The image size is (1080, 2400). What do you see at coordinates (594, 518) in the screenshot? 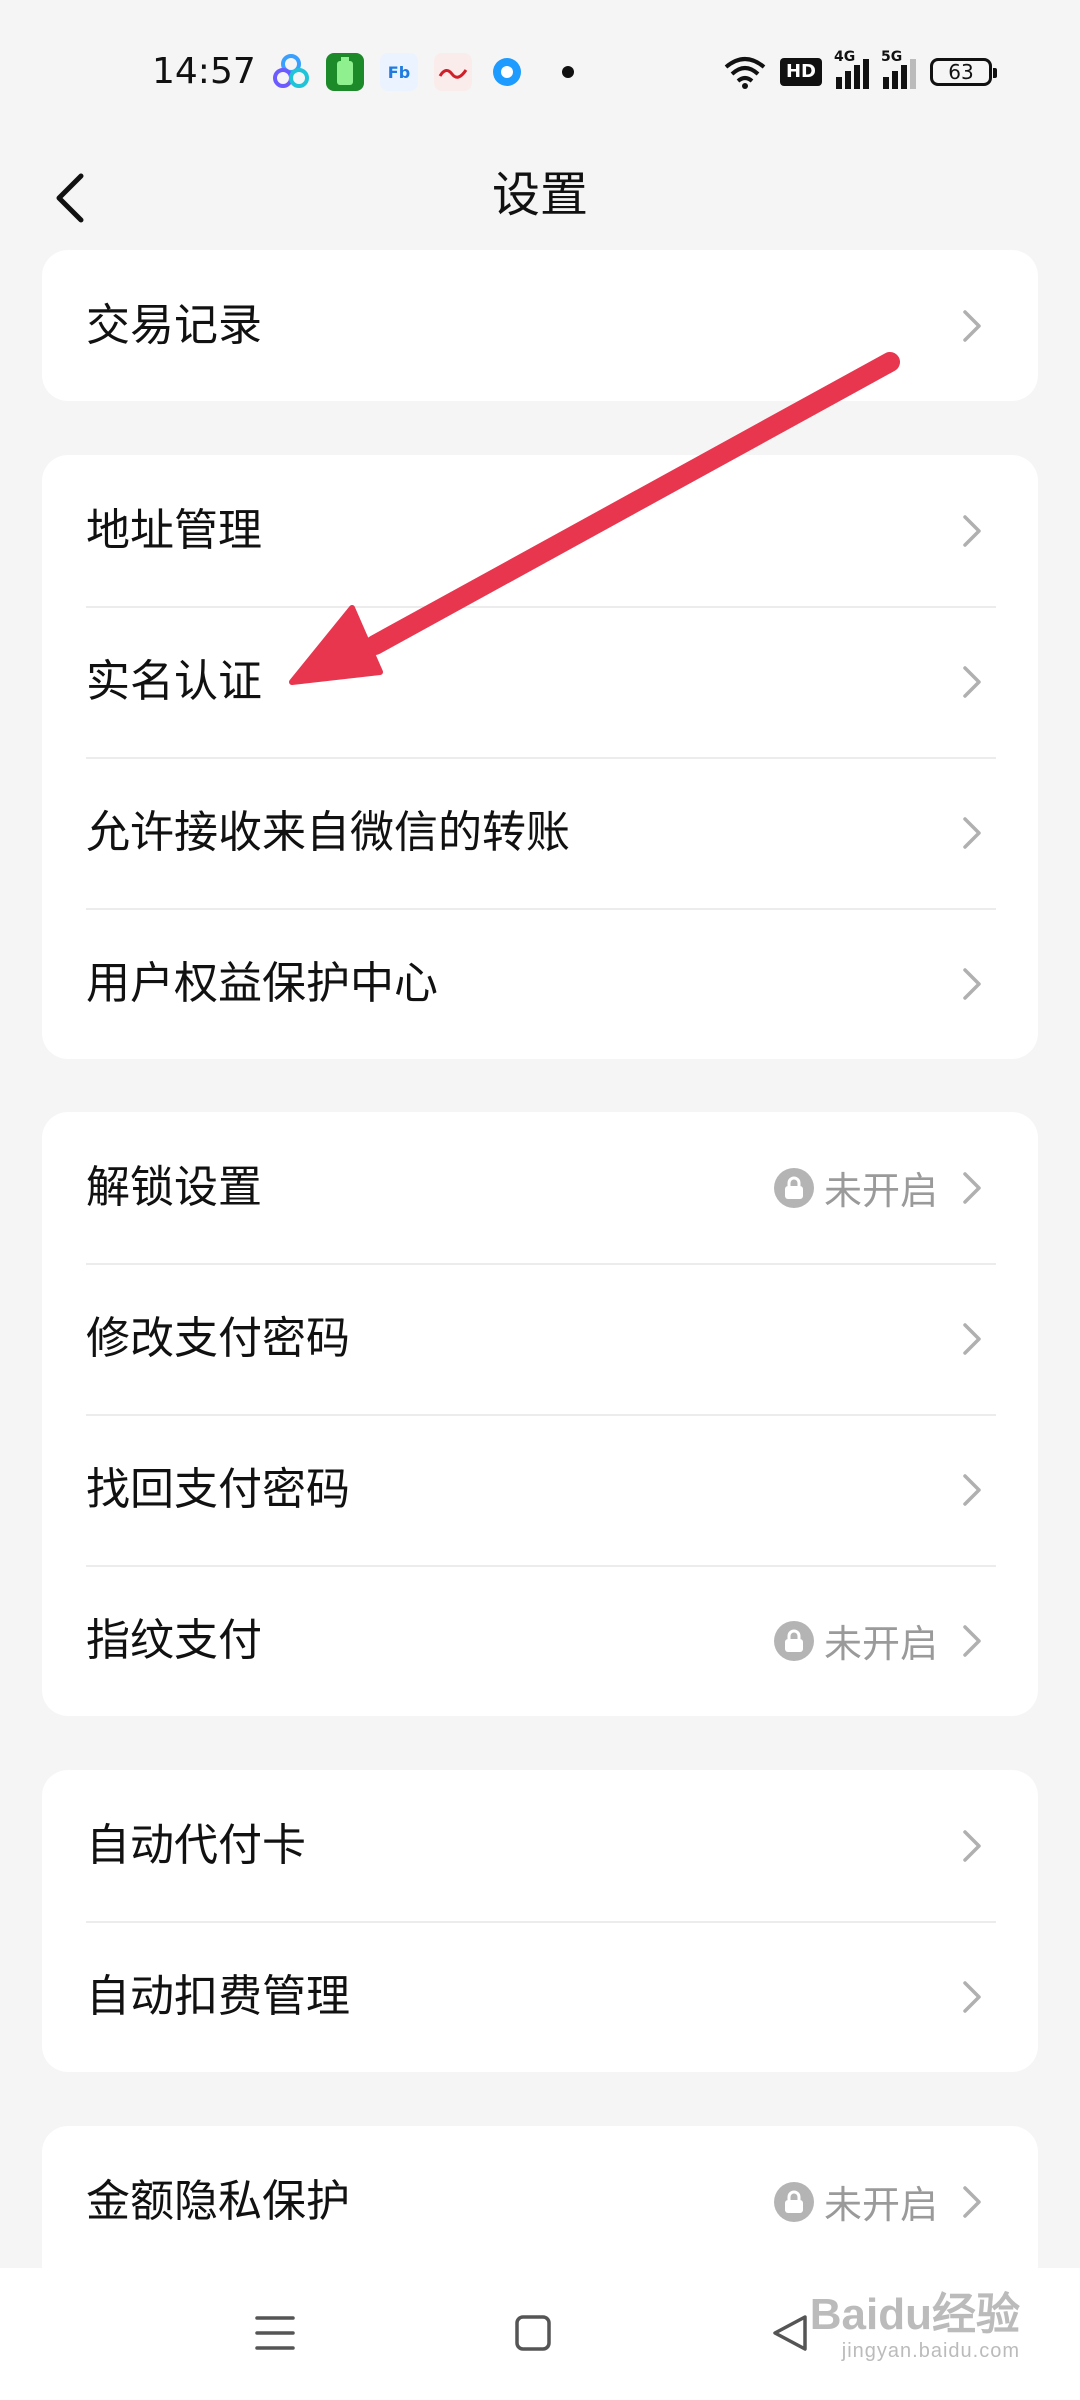
I see `annotation-arrow-icon` at bounding box center [594, 518].